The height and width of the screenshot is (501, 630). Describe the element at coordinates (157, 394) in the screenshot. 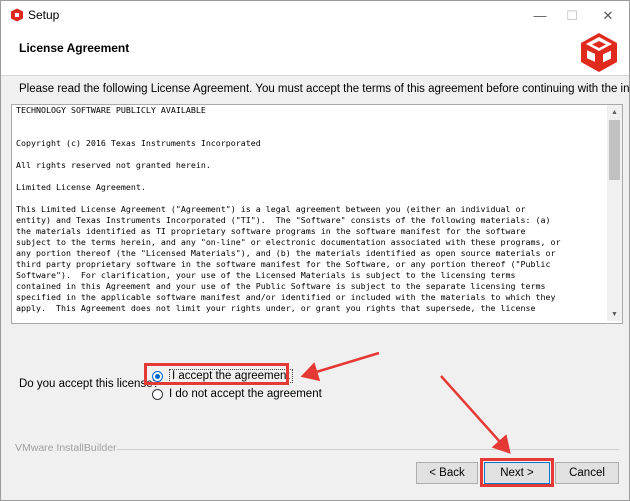

I see `decline-radio-button` at that location.